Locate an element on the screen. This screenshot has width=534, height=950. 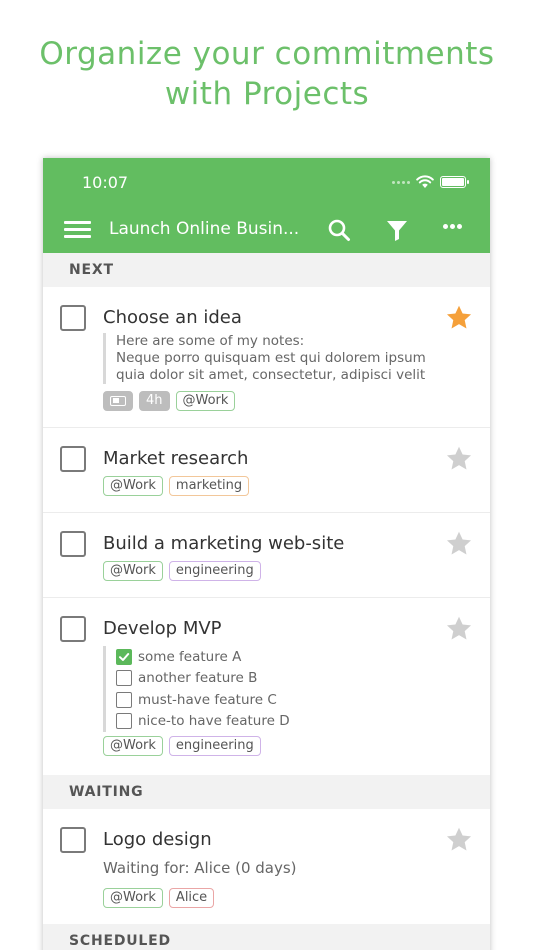
status-indicators is located at coordinates (430, 182).